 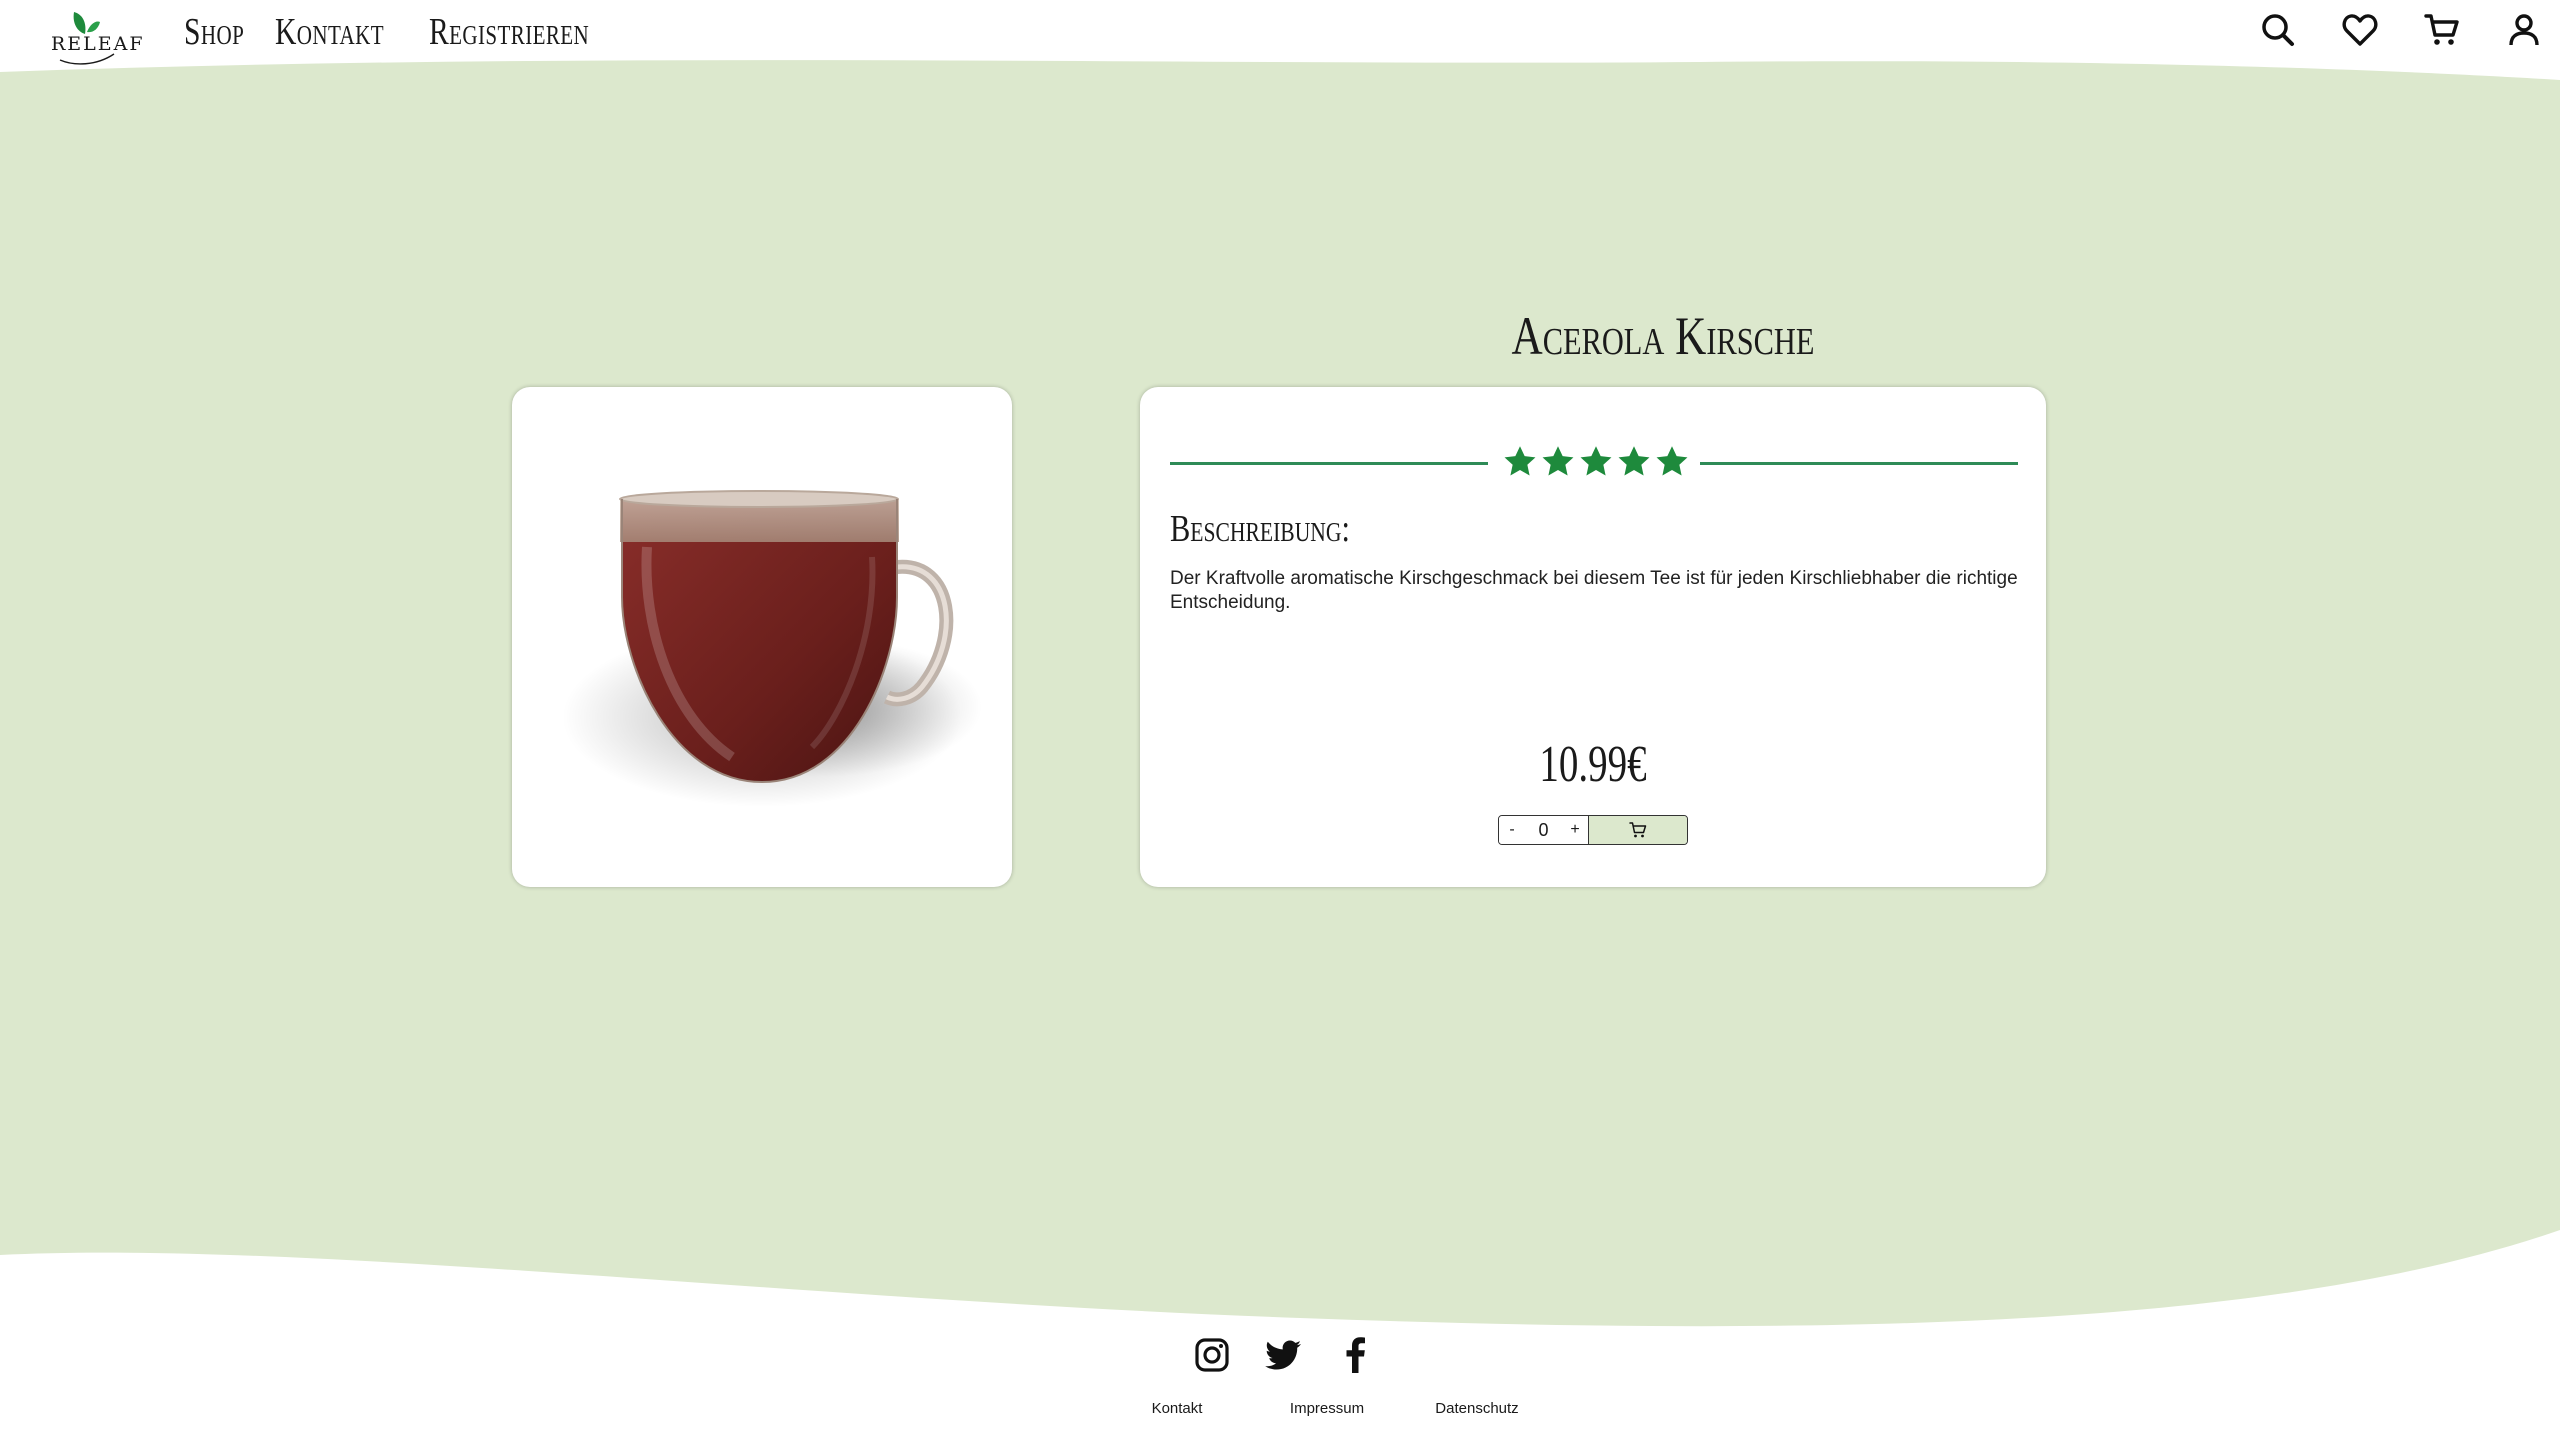 What do you see at coordinates (1575, 830) in the screenshot?
I see `increment-button: +` at bounding box center [1575, 830].